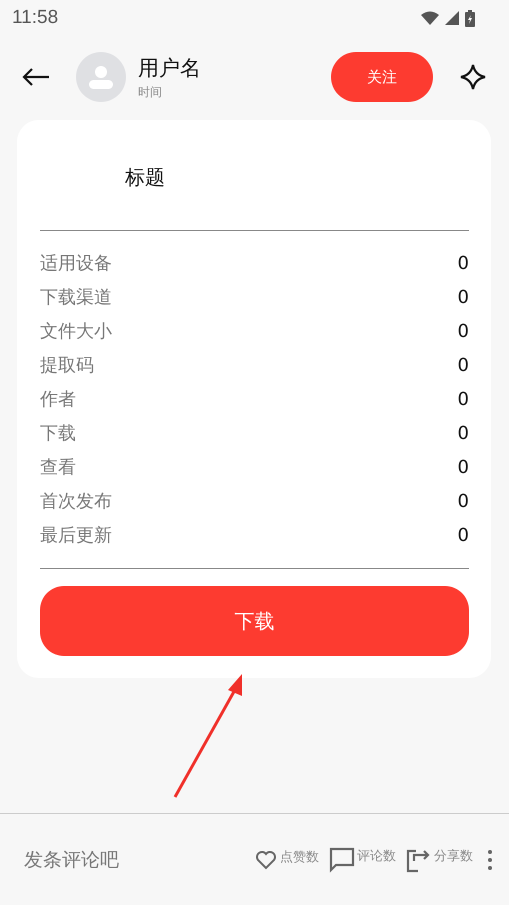 This screenshot has width=509, height=905. Describe the element at coordinates (254, 621) in the screenshot. I see `download-button: 下载` at that location.